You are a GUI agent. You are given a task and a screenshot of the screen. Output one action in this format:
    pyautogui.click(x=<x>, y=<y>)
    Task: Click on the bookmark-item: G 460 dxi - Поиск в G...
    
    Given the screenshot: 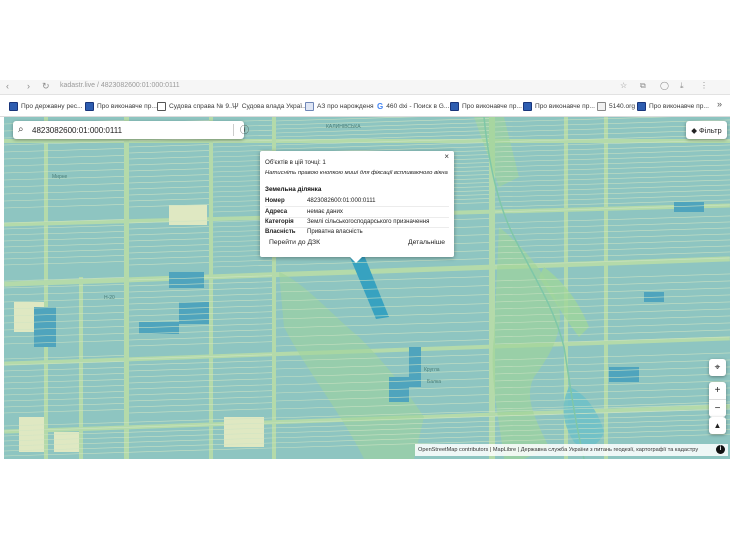 What is the action you would take?
    pyautogui.click(x=413, y=106)
    